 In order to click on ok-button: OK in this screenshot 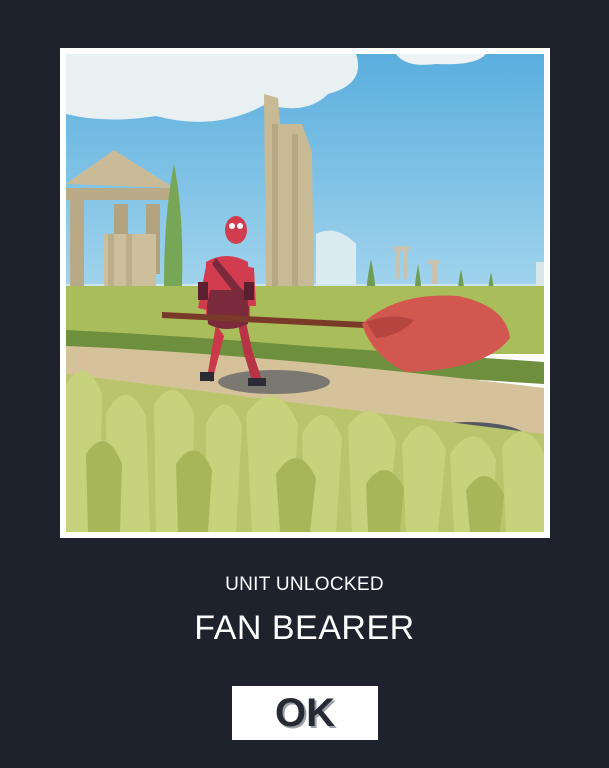, I will do `click(305, 713)`.